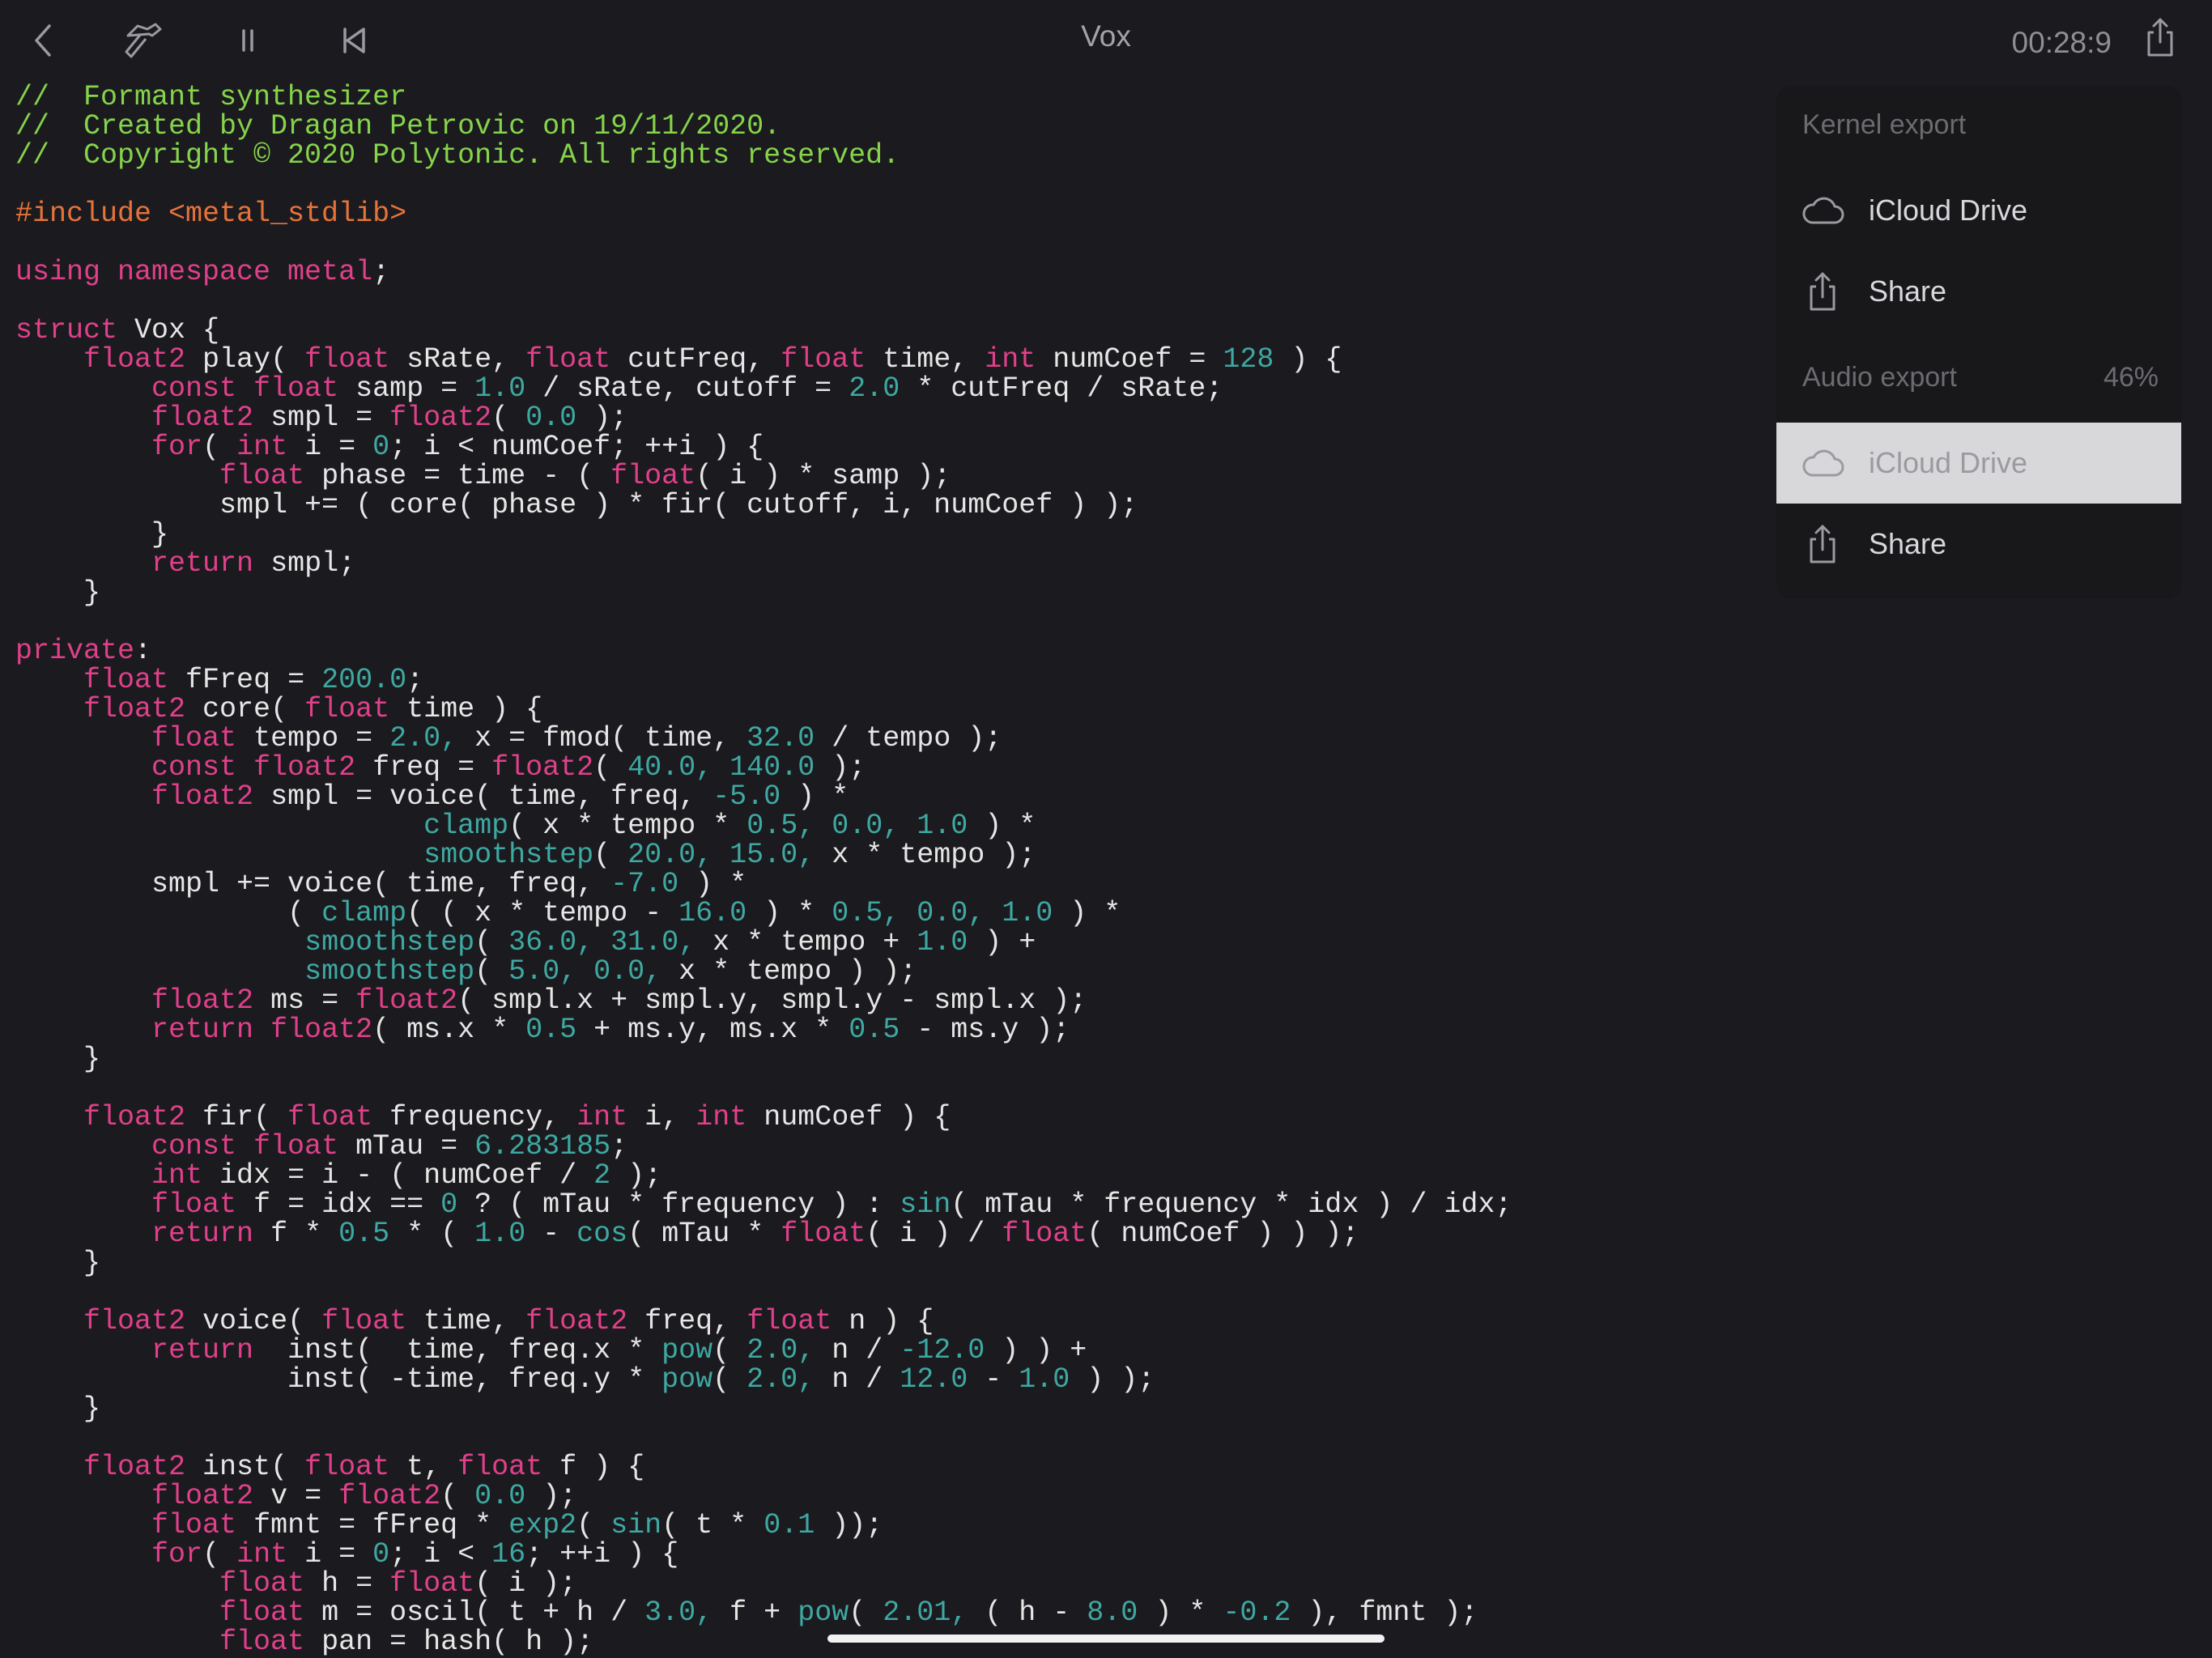 The height and width of the screenshot is (1658, 2212). I want to click on code-token-comment: // Formant synthesizer, so click(211, 97).